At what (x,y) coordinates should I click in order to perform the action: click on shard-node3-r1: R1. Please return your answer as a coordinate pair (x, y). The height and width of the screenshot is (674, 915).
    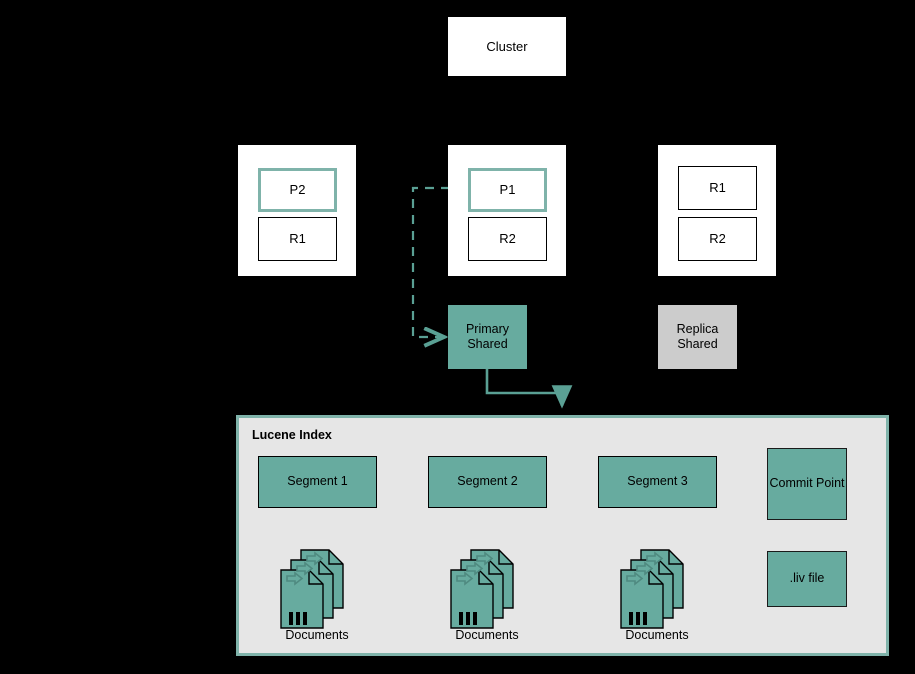
    Looking at the image, I should click on (717, 188).